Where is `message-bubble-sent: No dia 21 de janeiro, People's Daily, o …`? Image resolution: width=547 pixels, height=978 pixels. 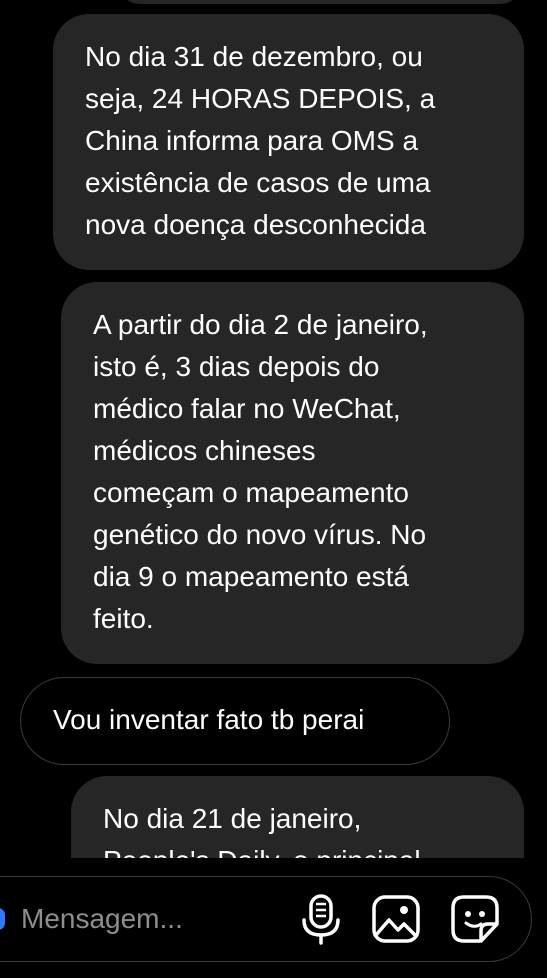
message-bubble-sent: No dia 21 de janeiro, People's Daily, o … is located at coordinates (297, 817).